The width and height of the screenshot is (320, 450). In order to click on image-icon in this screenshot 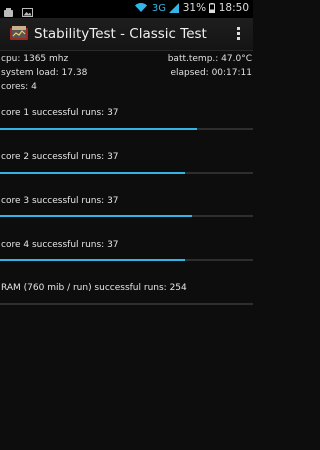, I will do `click(28, 12)`.